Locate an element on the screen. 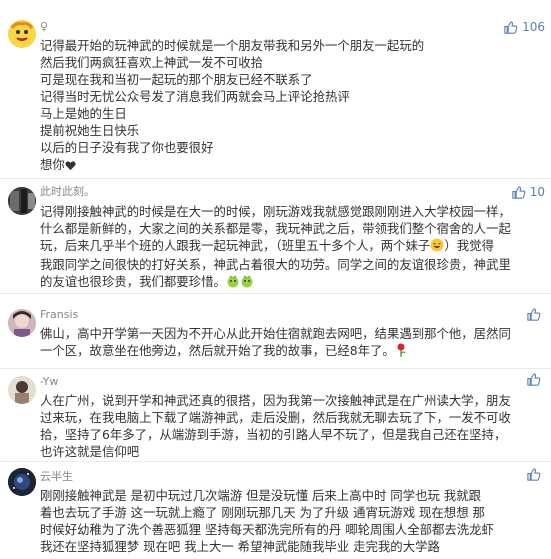  comment-line: 记得最开始的玩神武的时候就是一个朋友带我和另外一个朋友一起玩的 is located at coordinates (232, 45).